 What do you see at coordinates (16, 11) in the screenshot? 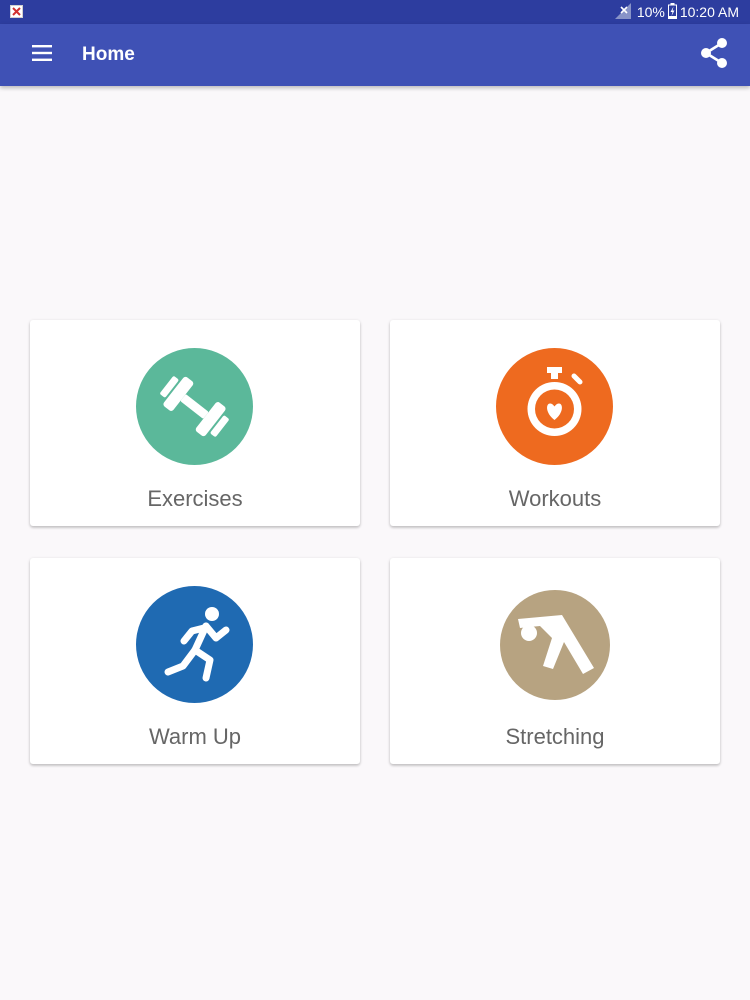
I see `notification-error-icon` at bounding box center [16, 11].